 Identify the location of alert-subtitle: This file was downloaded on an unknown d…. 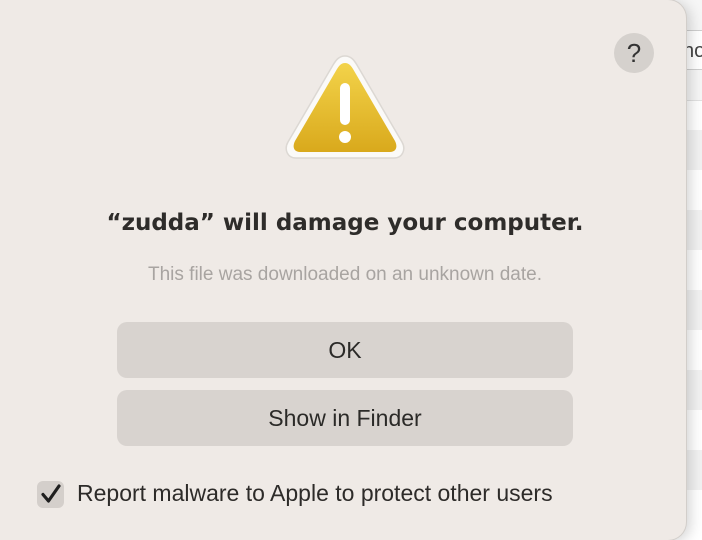
(345, 274).